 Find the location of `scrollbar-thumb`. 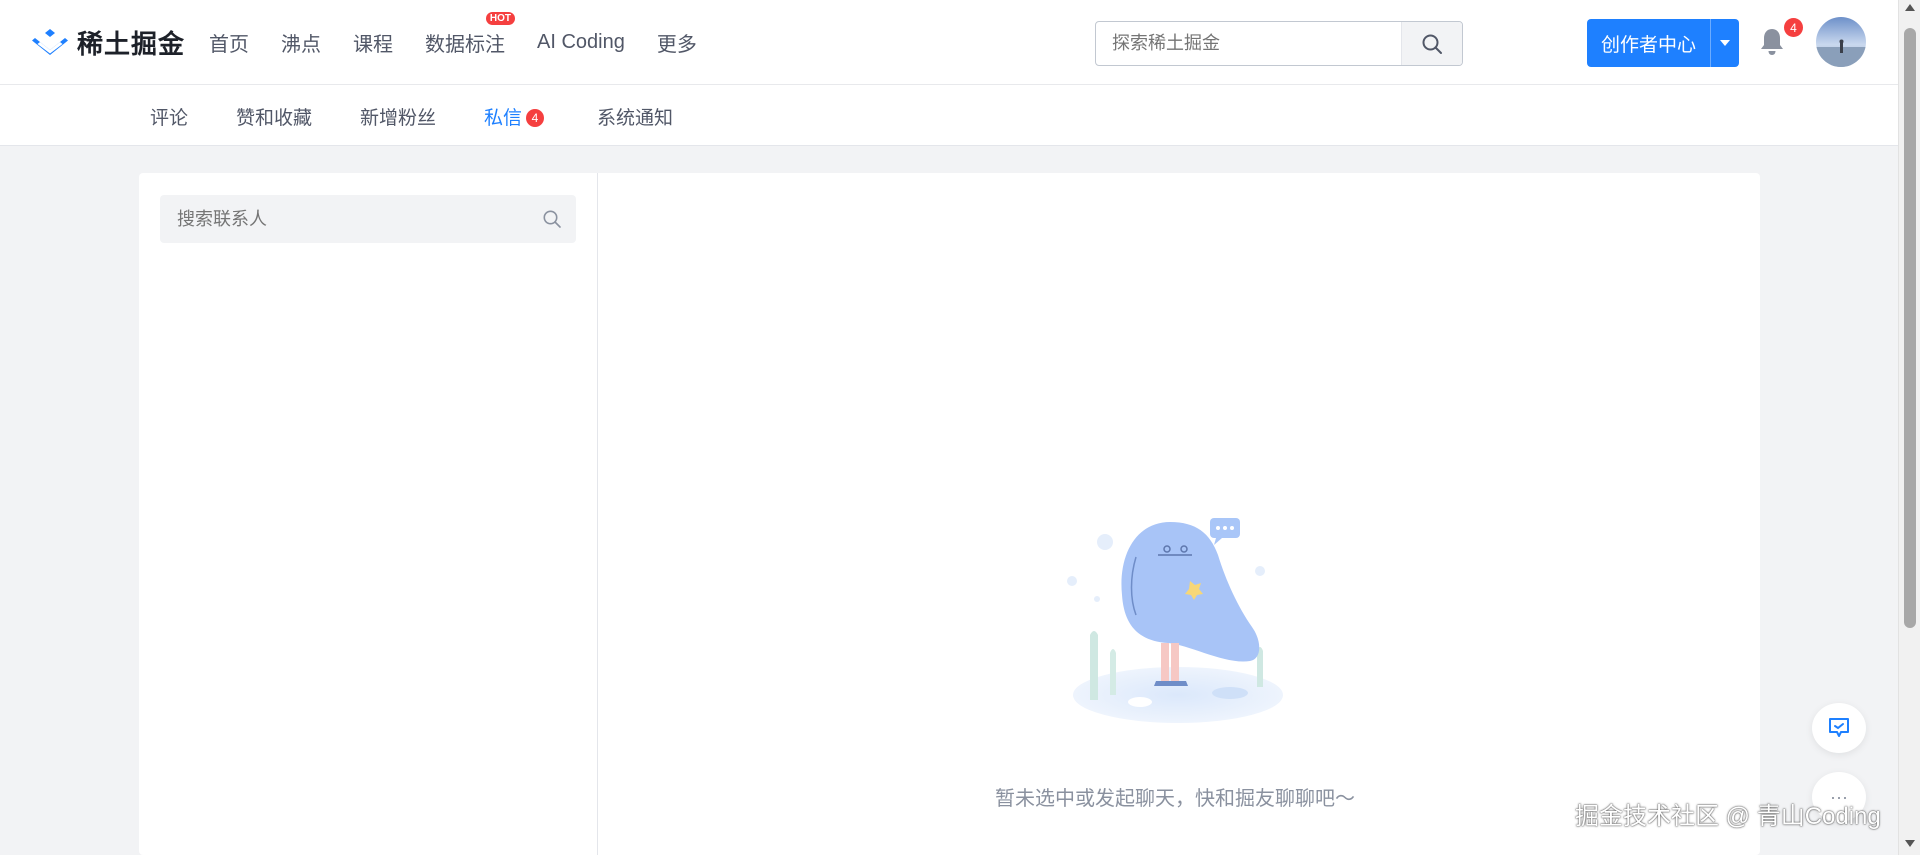

scrollbar-thumb is located at coordinates (1910, 328).